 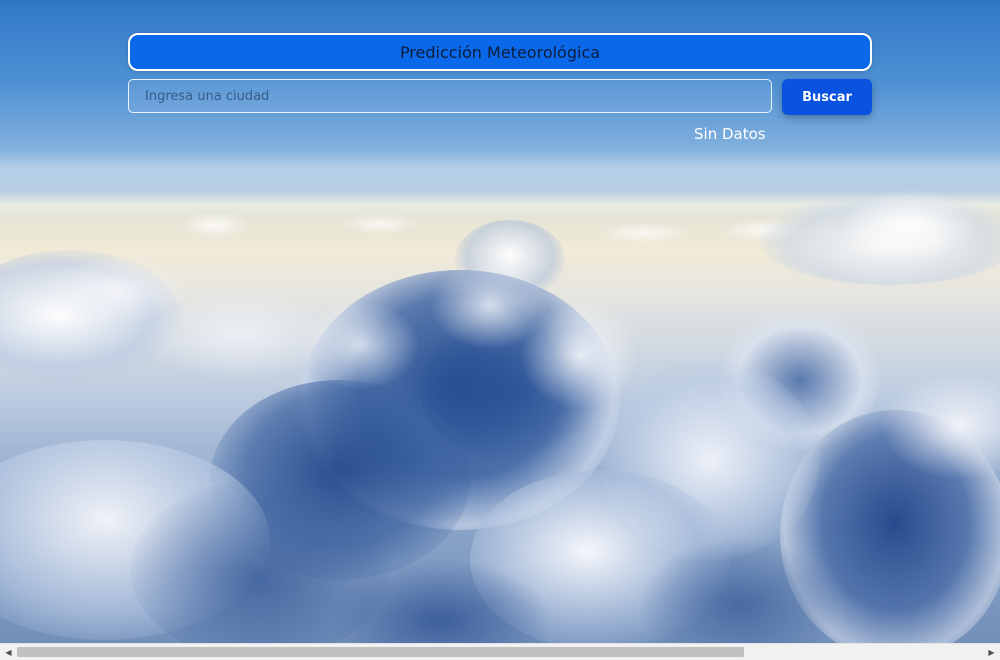 I want to click on horizontal-scrollbar: ◀ ▶, so click(x=500, y=651).